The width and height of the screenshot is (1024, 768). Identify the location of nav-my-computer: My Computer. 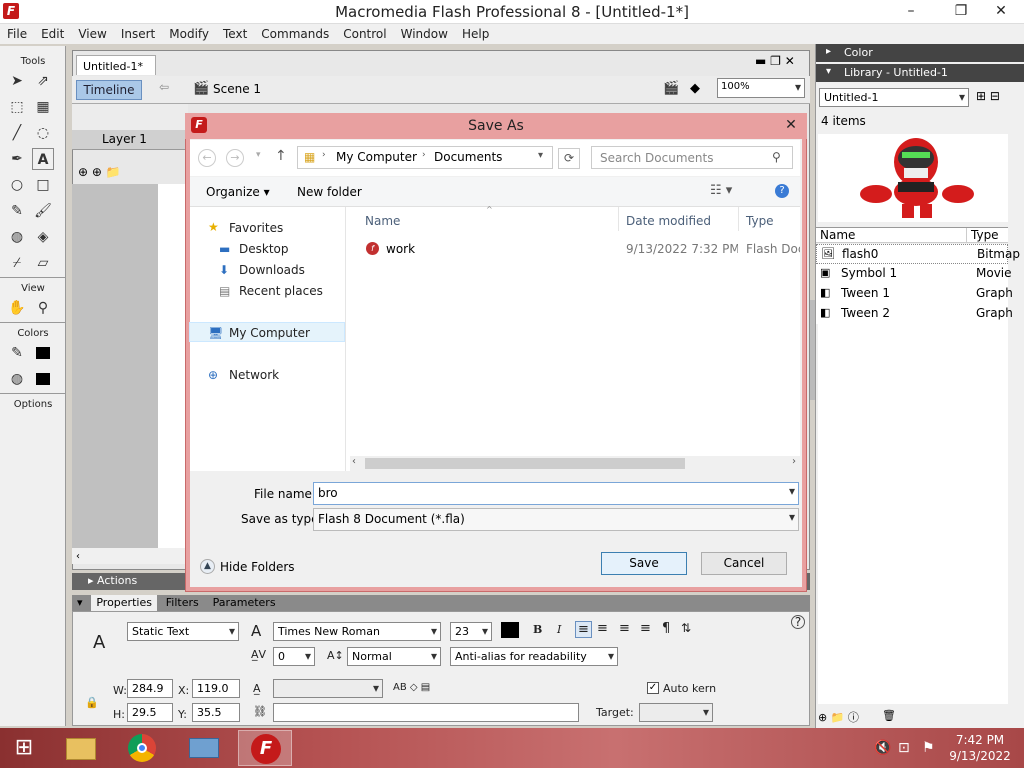
(269, 333).